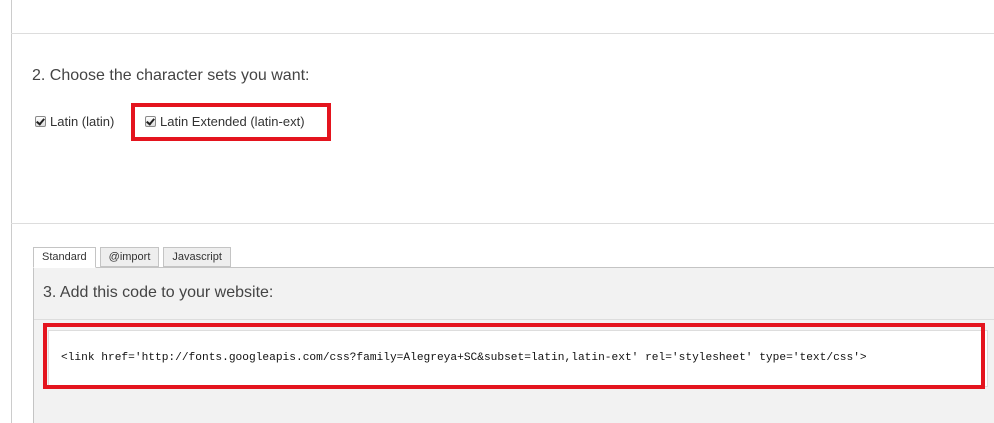 The width and height of the screenshot is (994, 423). I want to click on tab-standard: Standard, so click(64, 257).